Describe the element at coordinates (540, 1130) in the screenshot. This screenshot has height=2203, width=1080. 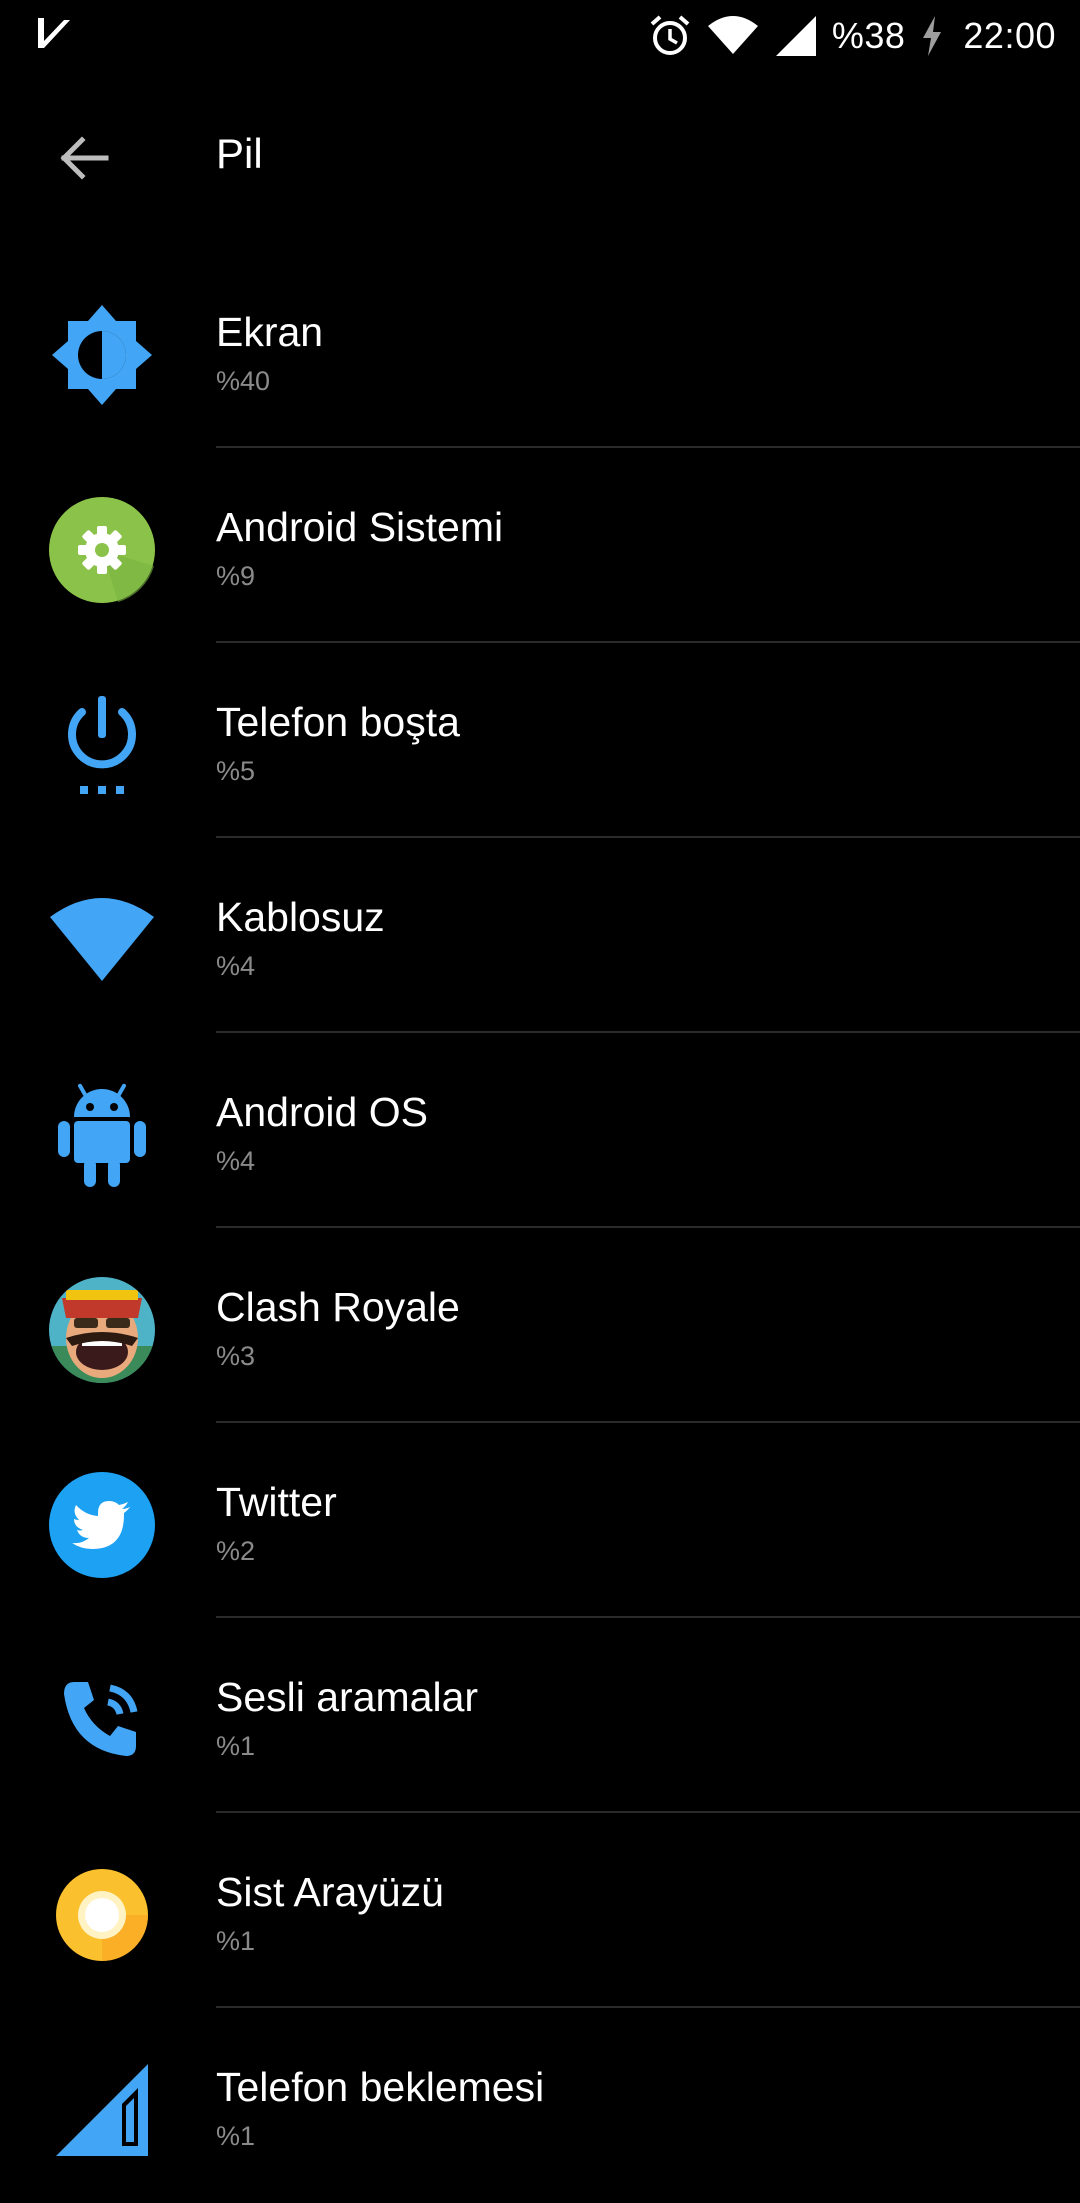
I see `list-item-android-os: Android OS %4` at that location.